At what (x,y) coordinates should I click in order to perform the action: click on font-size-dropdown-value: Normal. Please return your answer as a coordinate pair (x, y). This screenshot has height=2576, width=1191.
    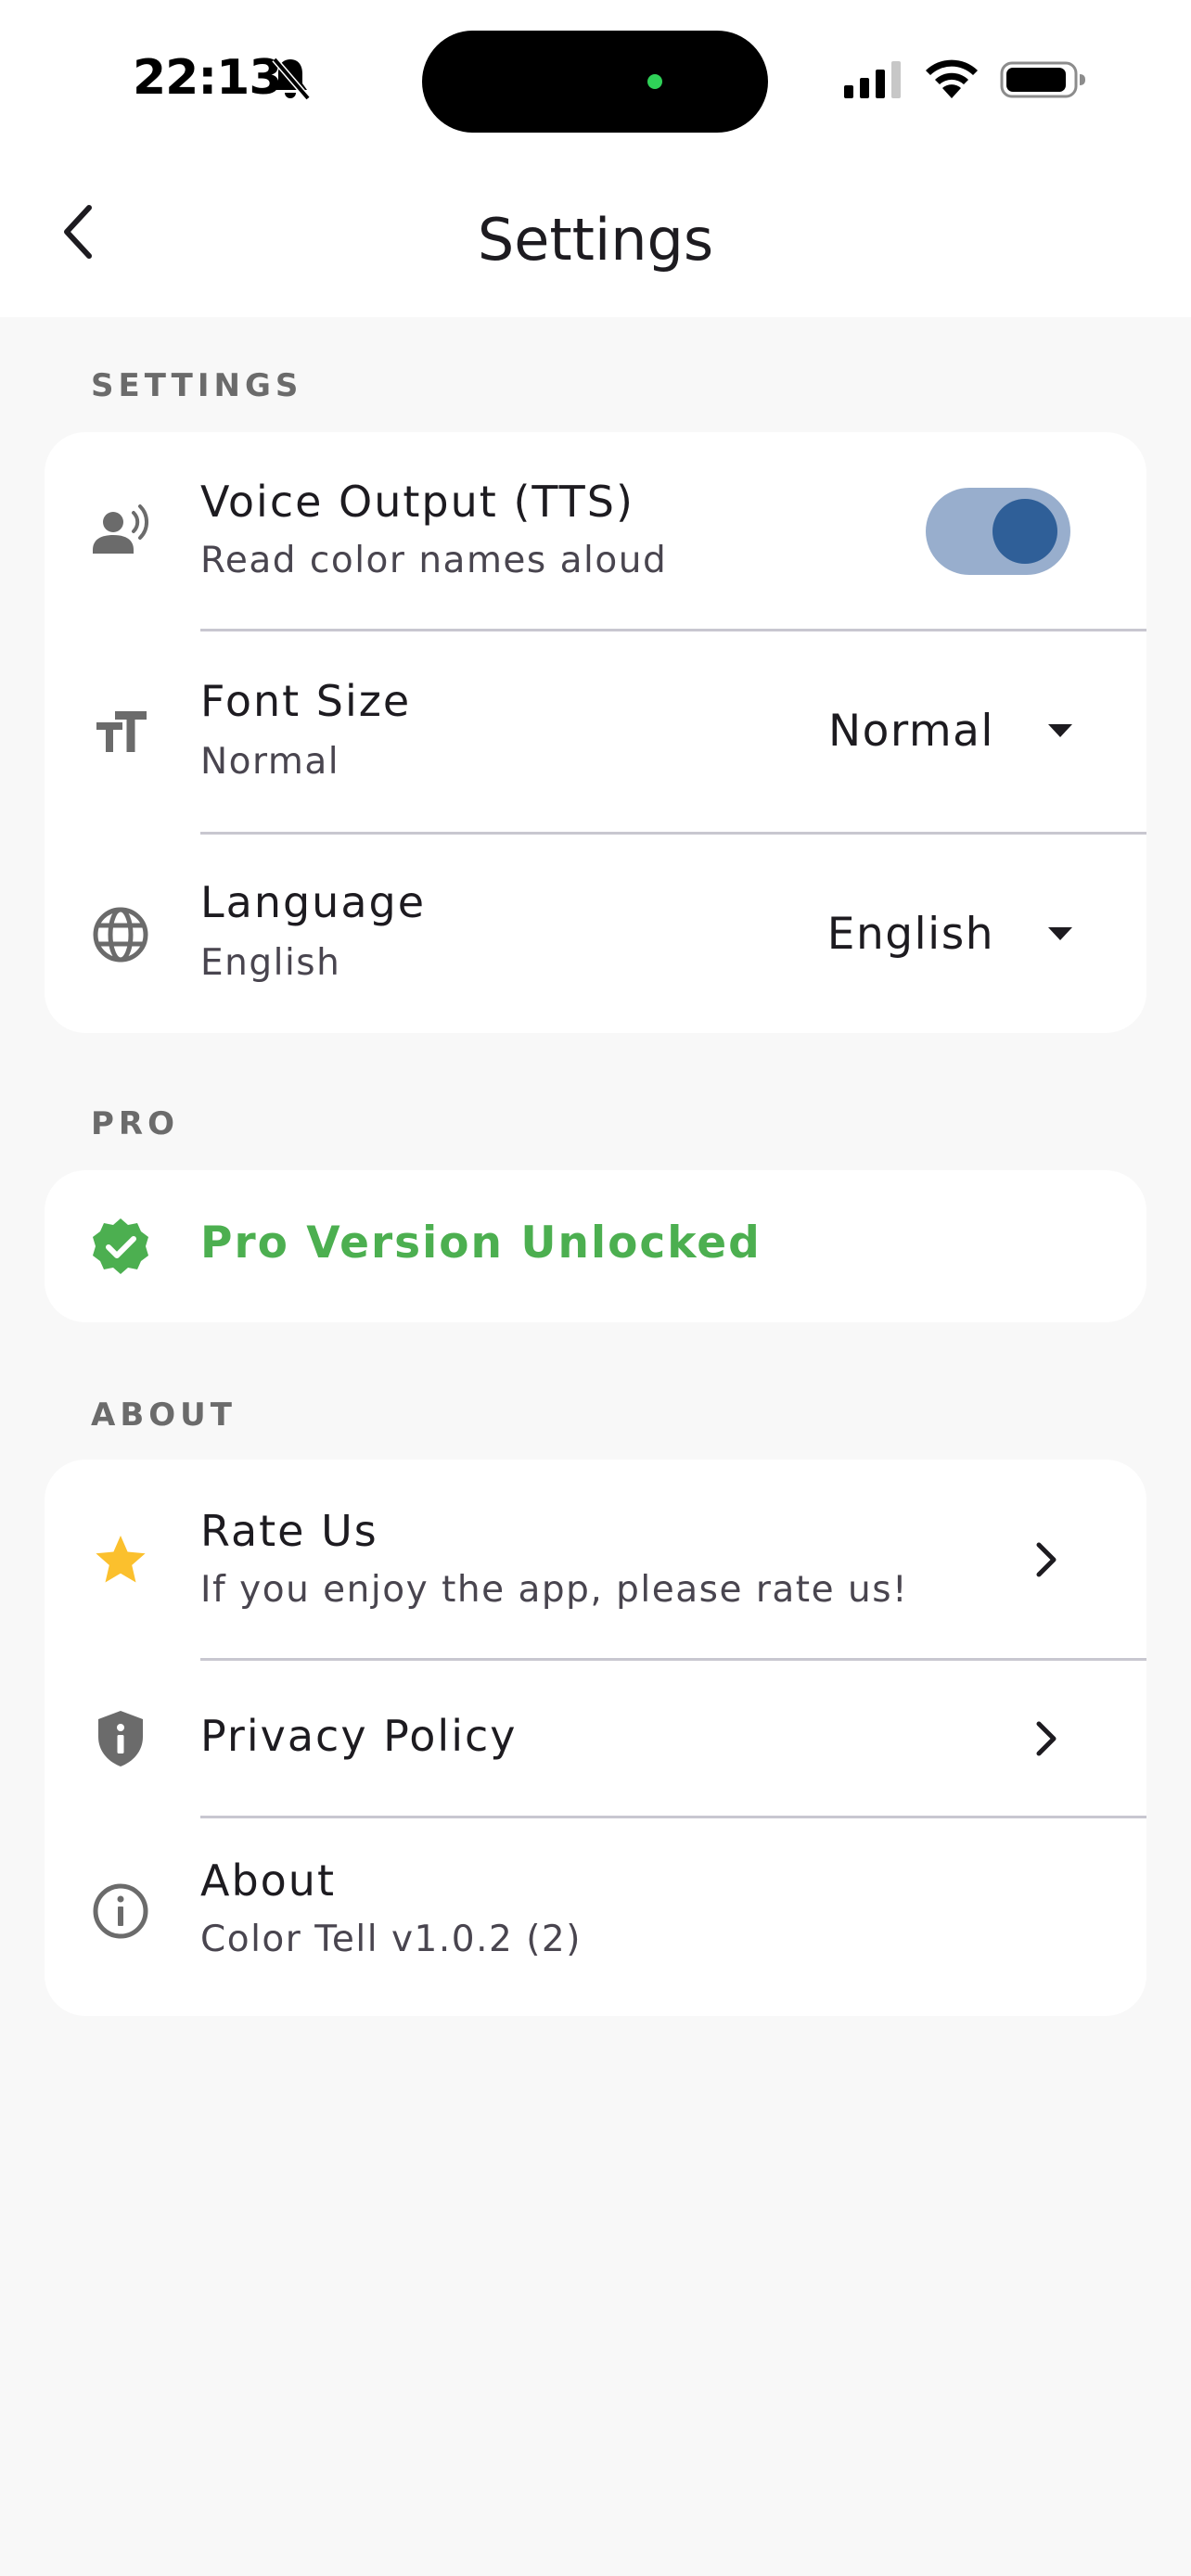
    Looking at the image, I should click on (910, 731).